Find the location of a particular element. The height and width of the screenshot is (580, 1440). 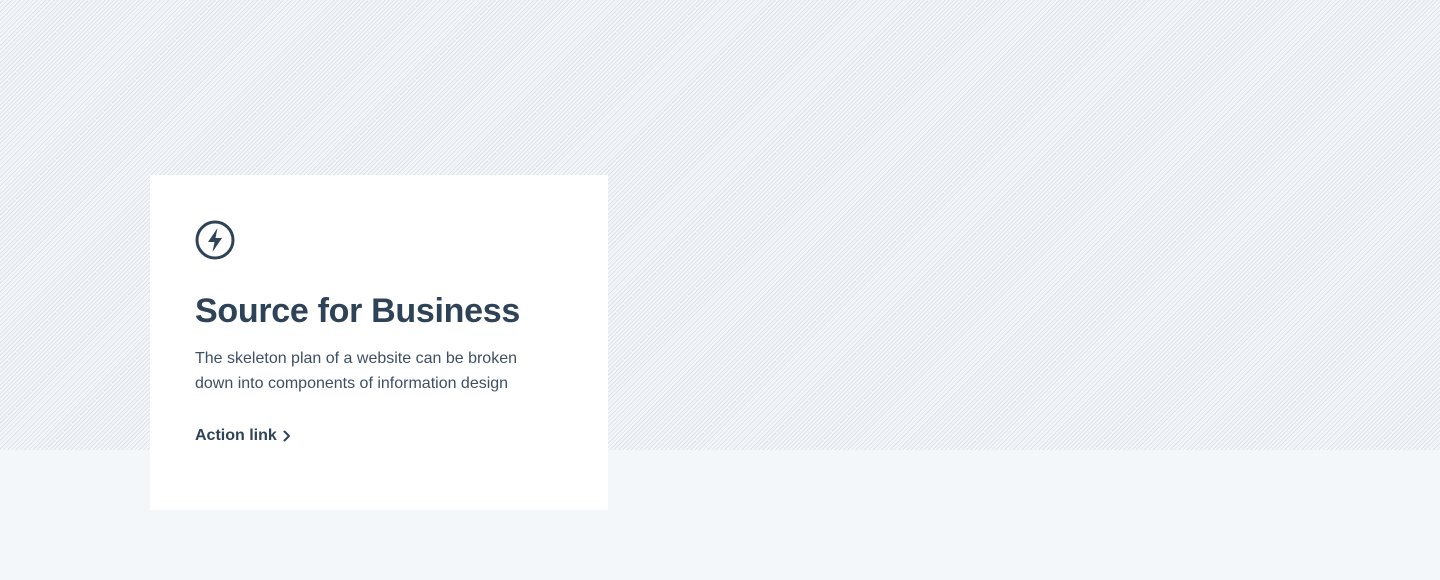

action-link-label: Action link is located at coordinates (236, 435).